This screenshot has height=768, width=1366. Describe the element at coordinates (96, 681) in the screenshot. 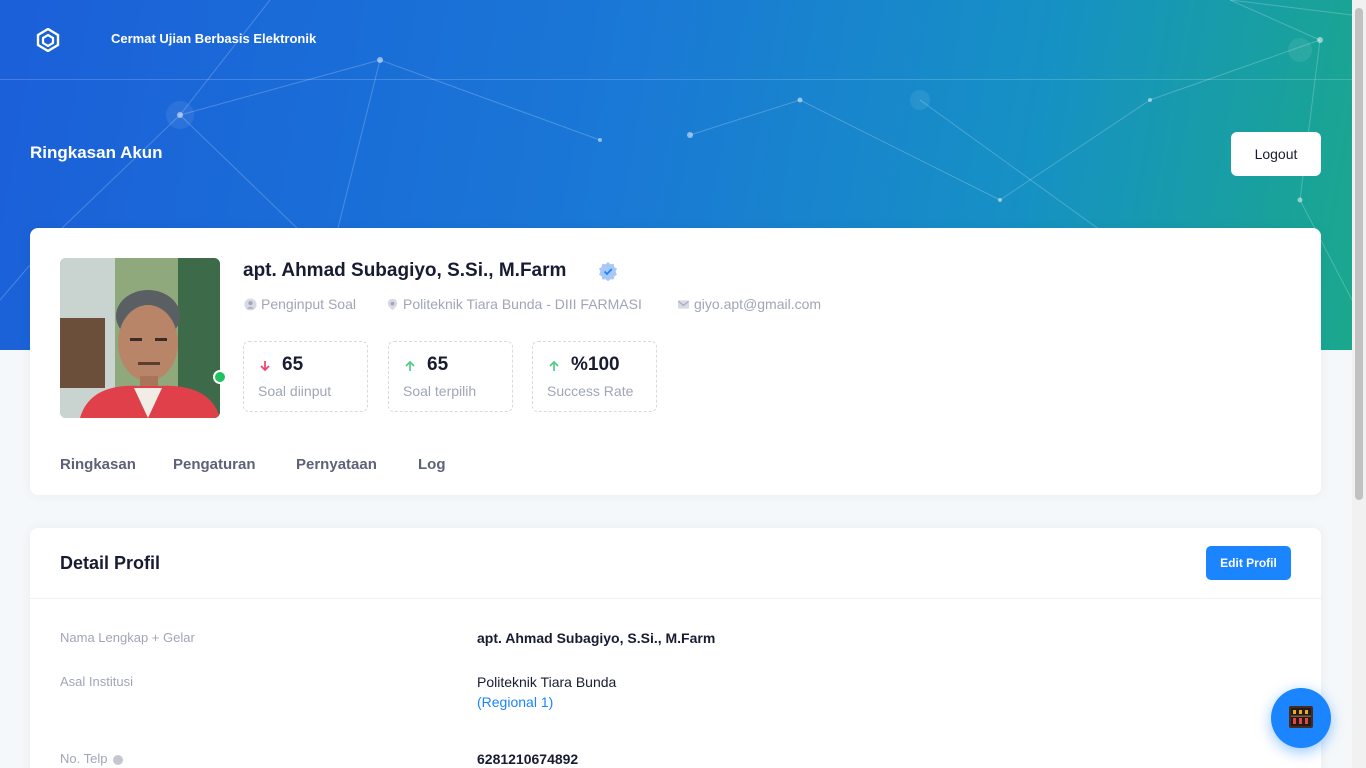

I see `row-label-institution: Asal Institusi` at that location.